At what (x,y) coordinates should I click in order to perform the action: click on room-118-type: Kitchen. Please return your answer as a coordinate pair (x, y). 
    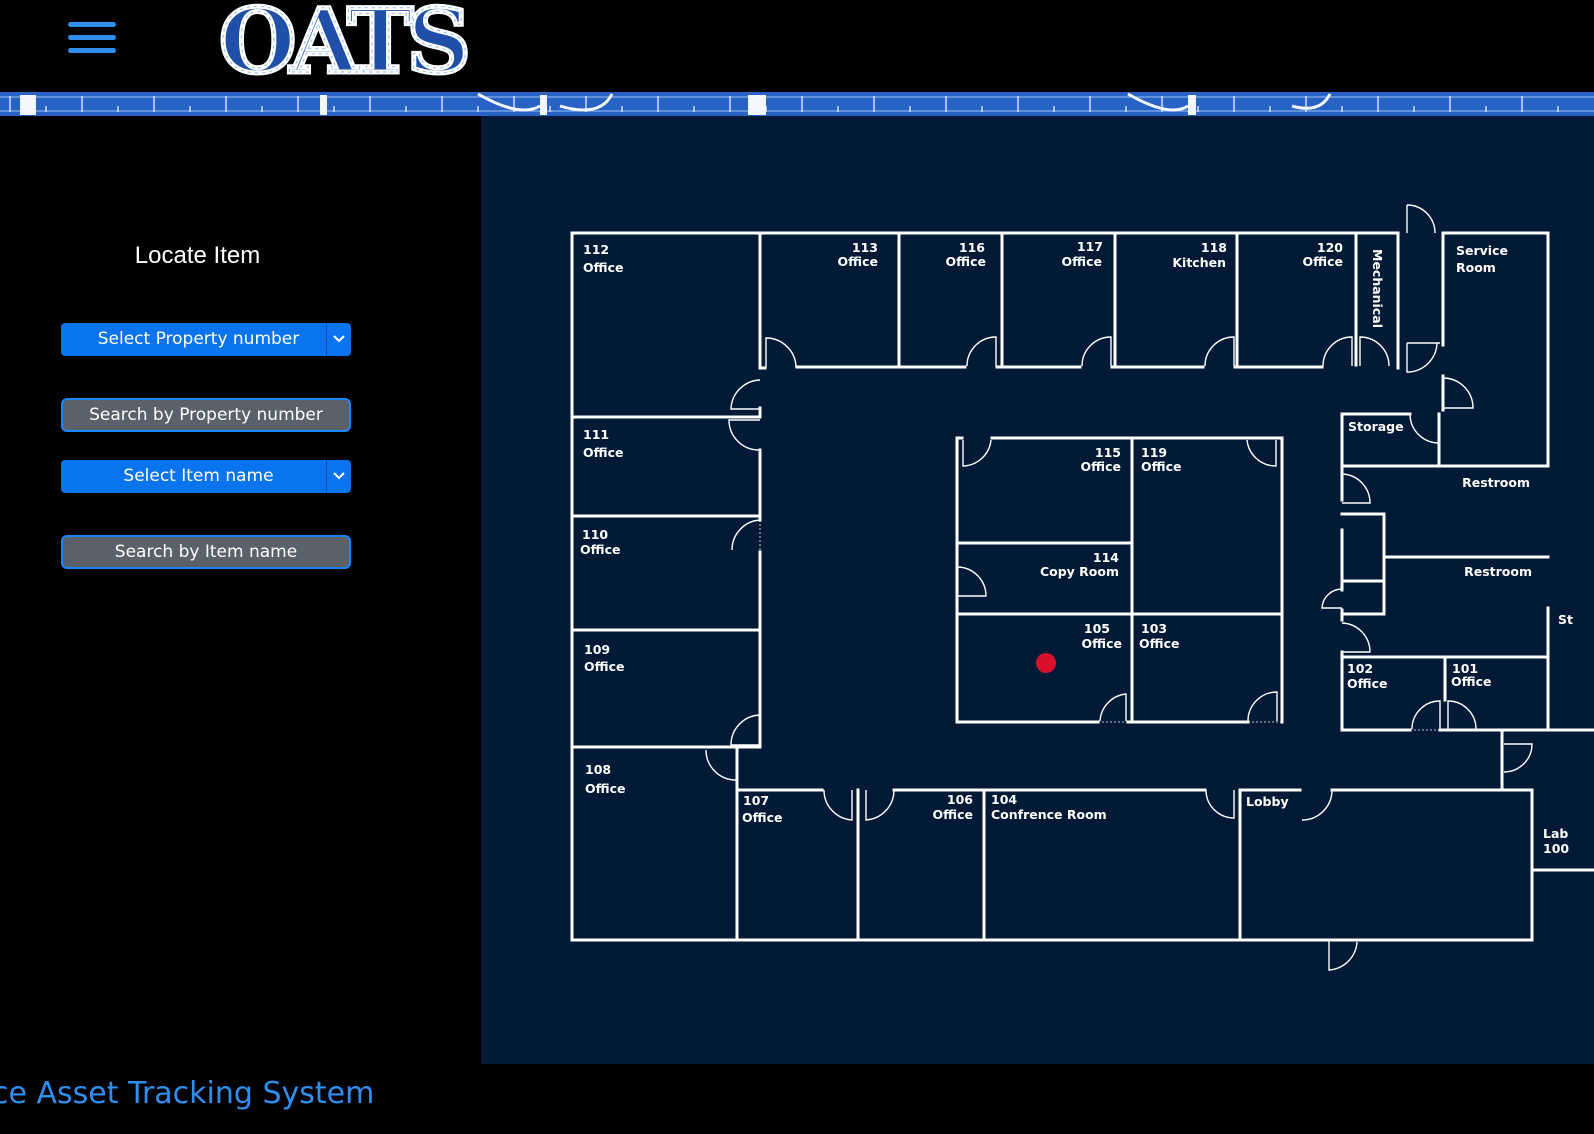
    Looking at the image, I should click on (1199, 262).